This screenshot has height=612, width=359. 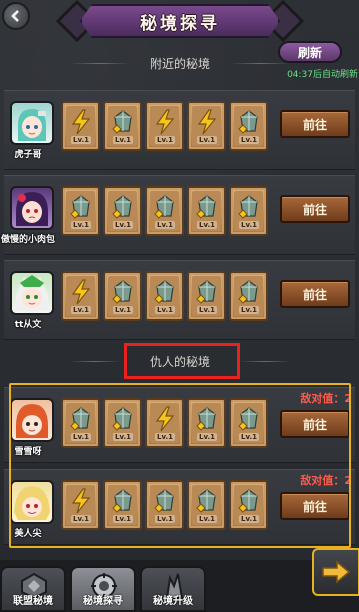 I want to click on tab-explore: 秘境探寻, so click(x=103, y=589).